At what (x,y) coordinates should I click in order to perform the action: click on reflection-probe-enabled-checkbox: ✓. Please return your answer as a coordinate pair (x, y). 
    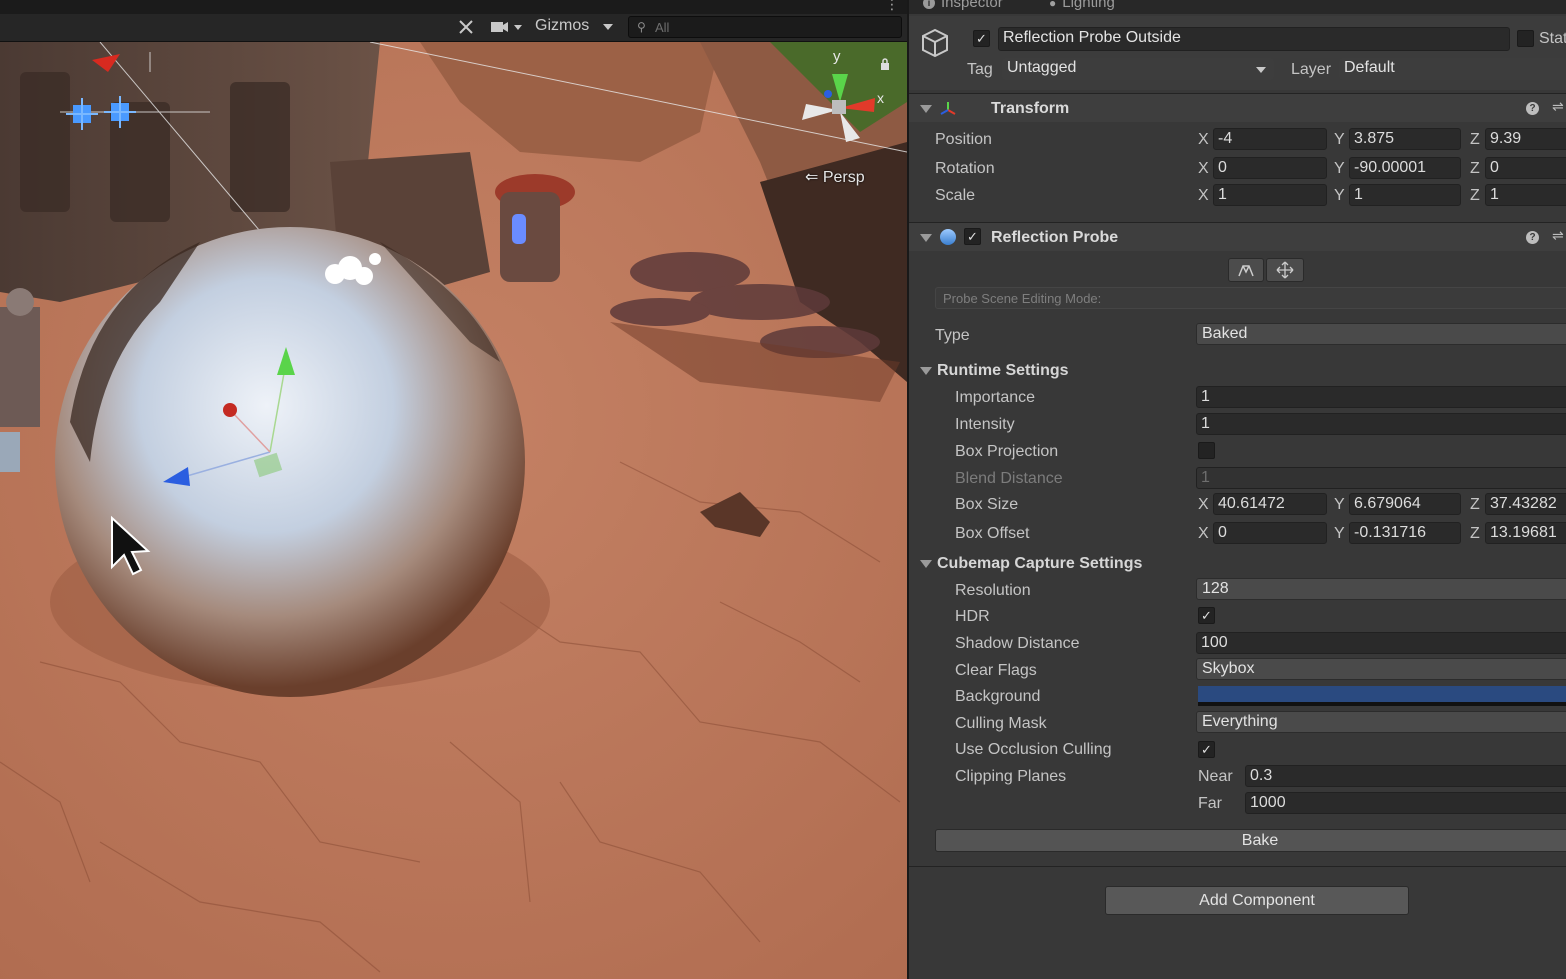
    Looking at the image, I should click on (972, 236).